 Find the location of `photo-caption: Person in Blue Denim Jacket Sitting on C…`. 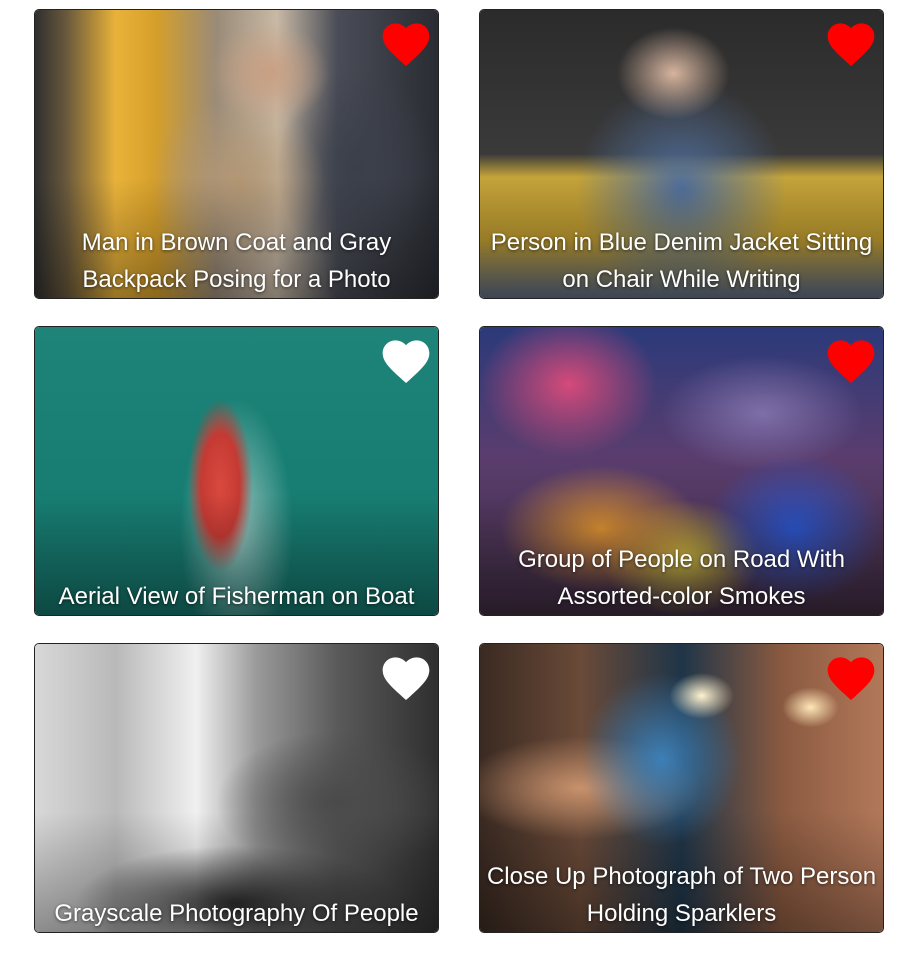

photo-caption: Person in Blue Denim Jacket Sitting on C… is located at coordinates (681, 261).